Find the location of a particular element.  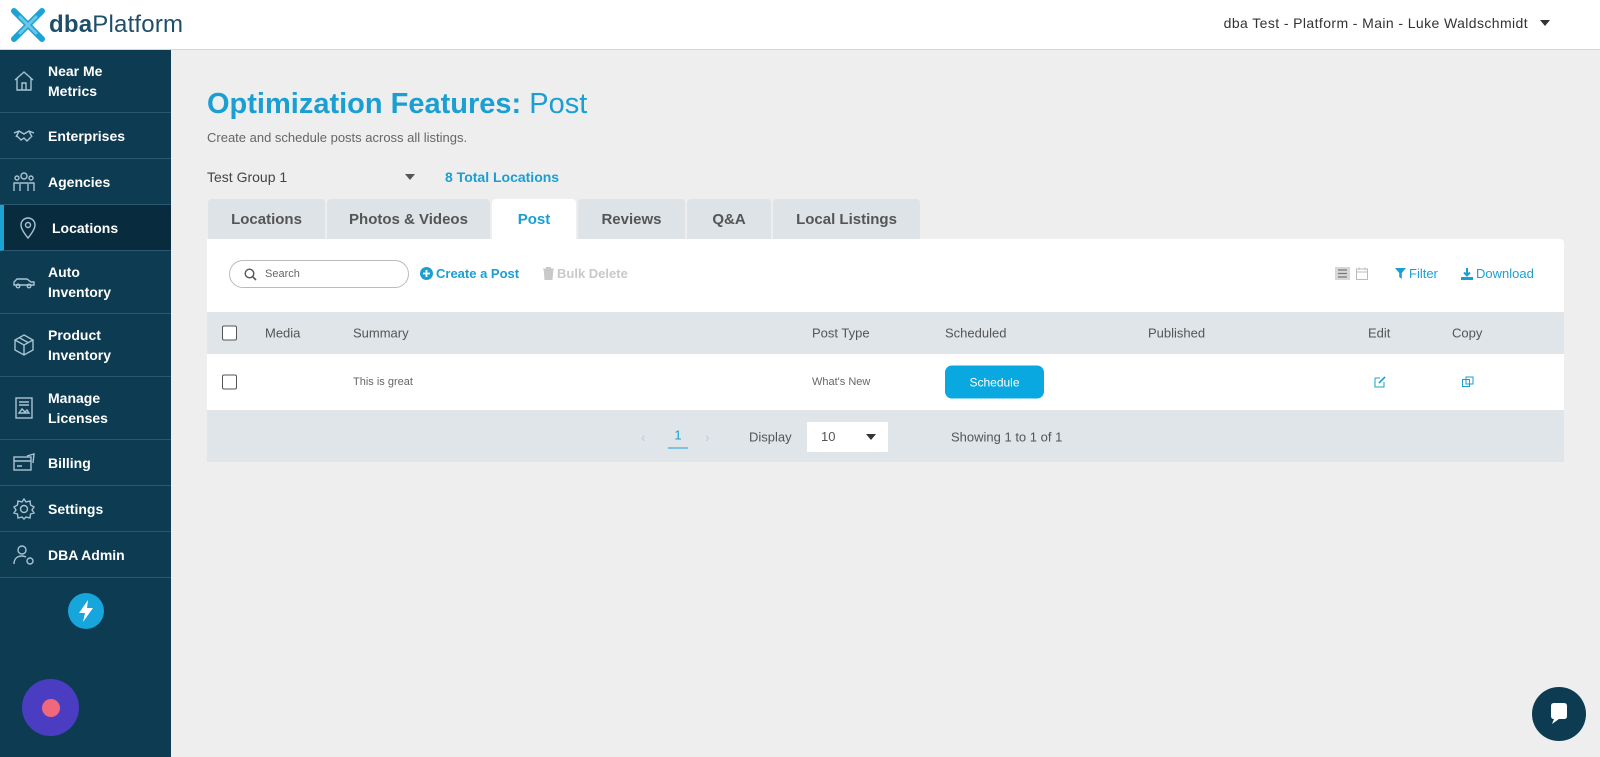

sidebar-item-dba-admin: DBA Admin is located at coordinates (85, 555).